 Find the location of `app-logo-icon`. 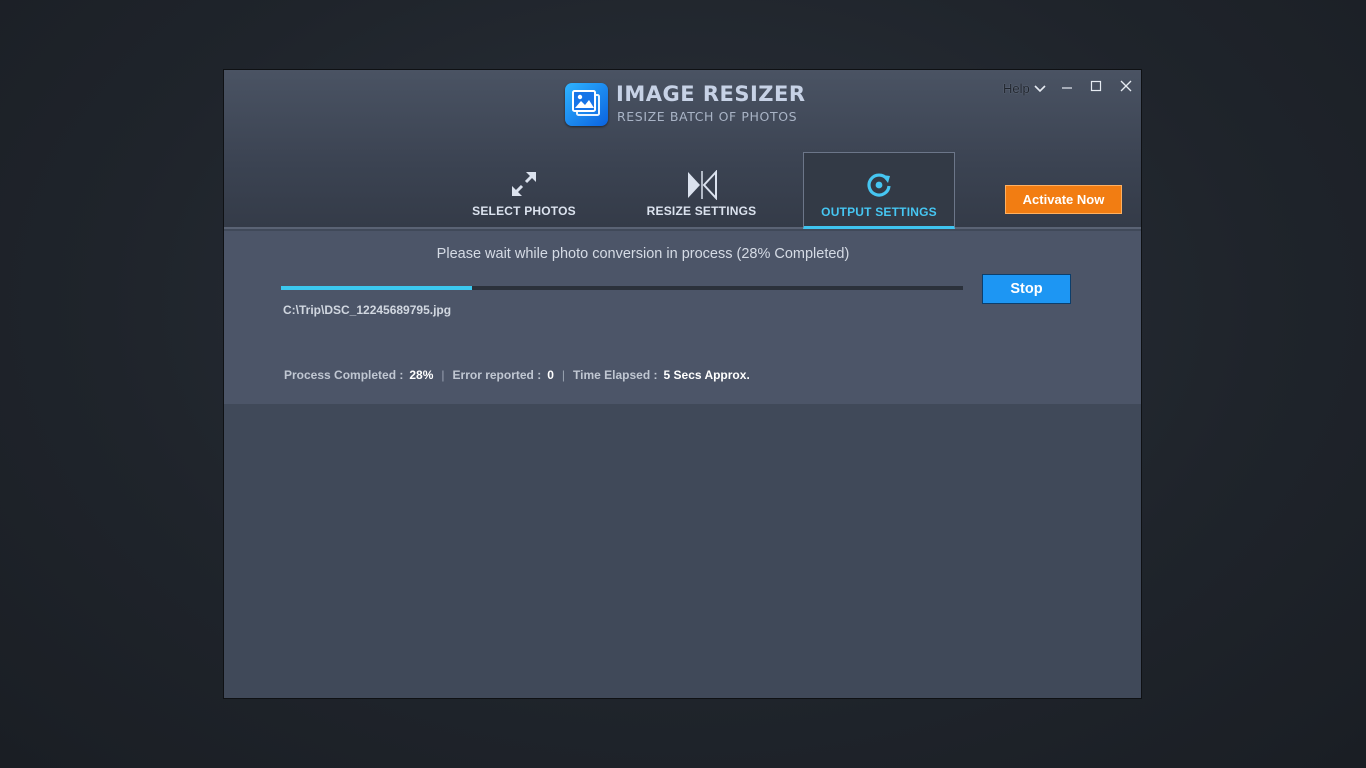

app-logo-icon is located at coordinates (586, 104).